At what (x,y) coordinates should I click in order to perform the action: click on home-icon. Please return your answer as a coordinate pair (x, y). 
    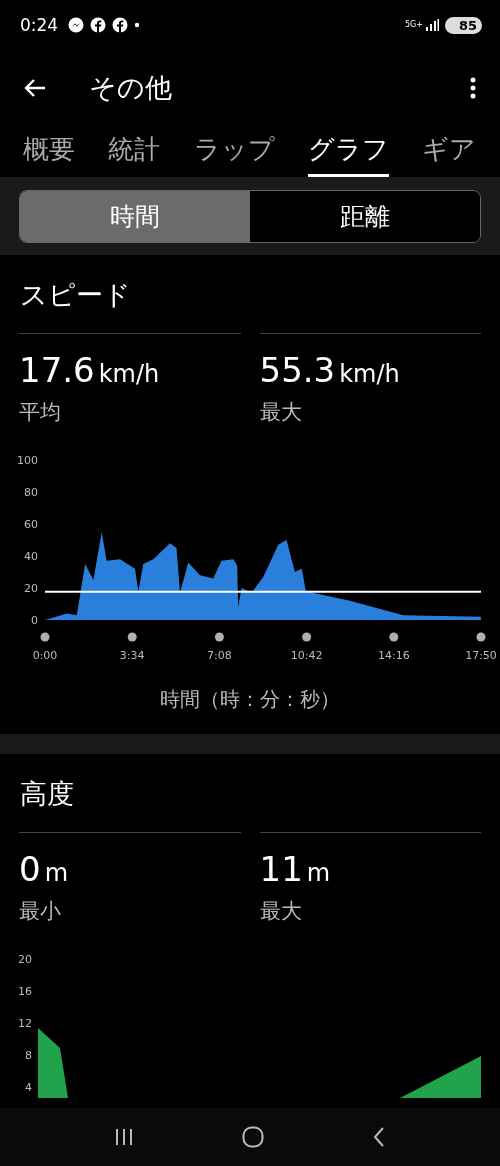
    Looking at the image, I should click on (253, 1137).